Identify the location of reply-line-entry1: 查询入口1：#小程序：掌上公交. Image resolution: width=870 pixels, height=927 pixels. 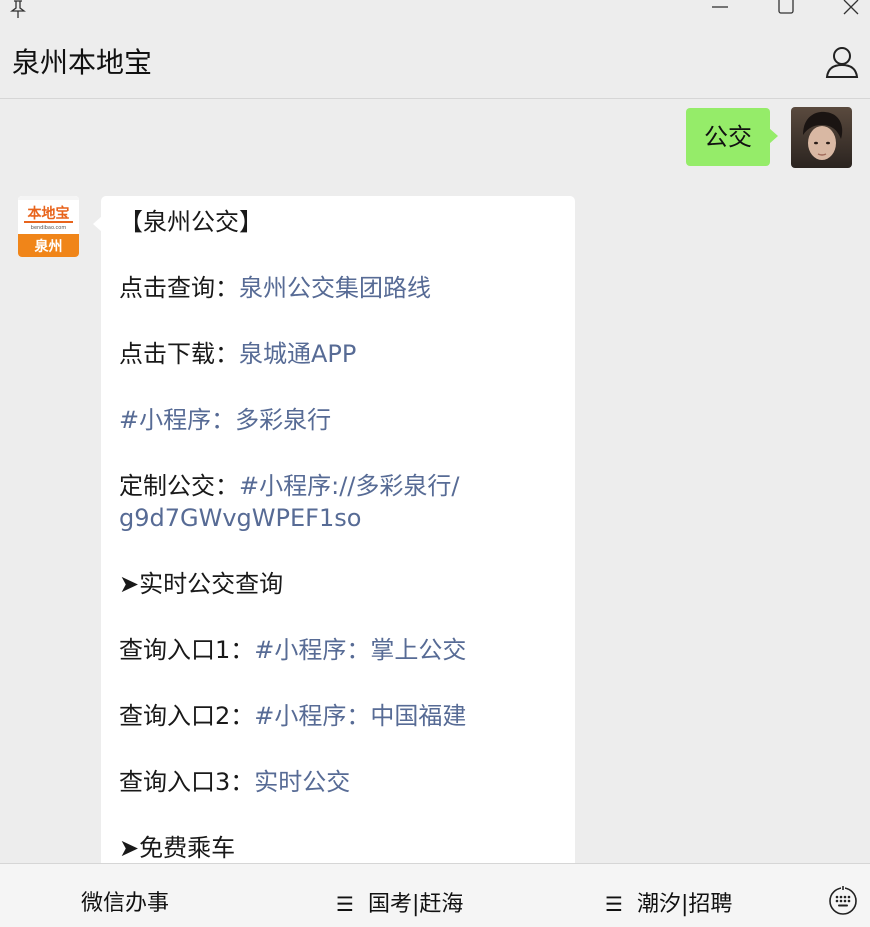
(293, 650).